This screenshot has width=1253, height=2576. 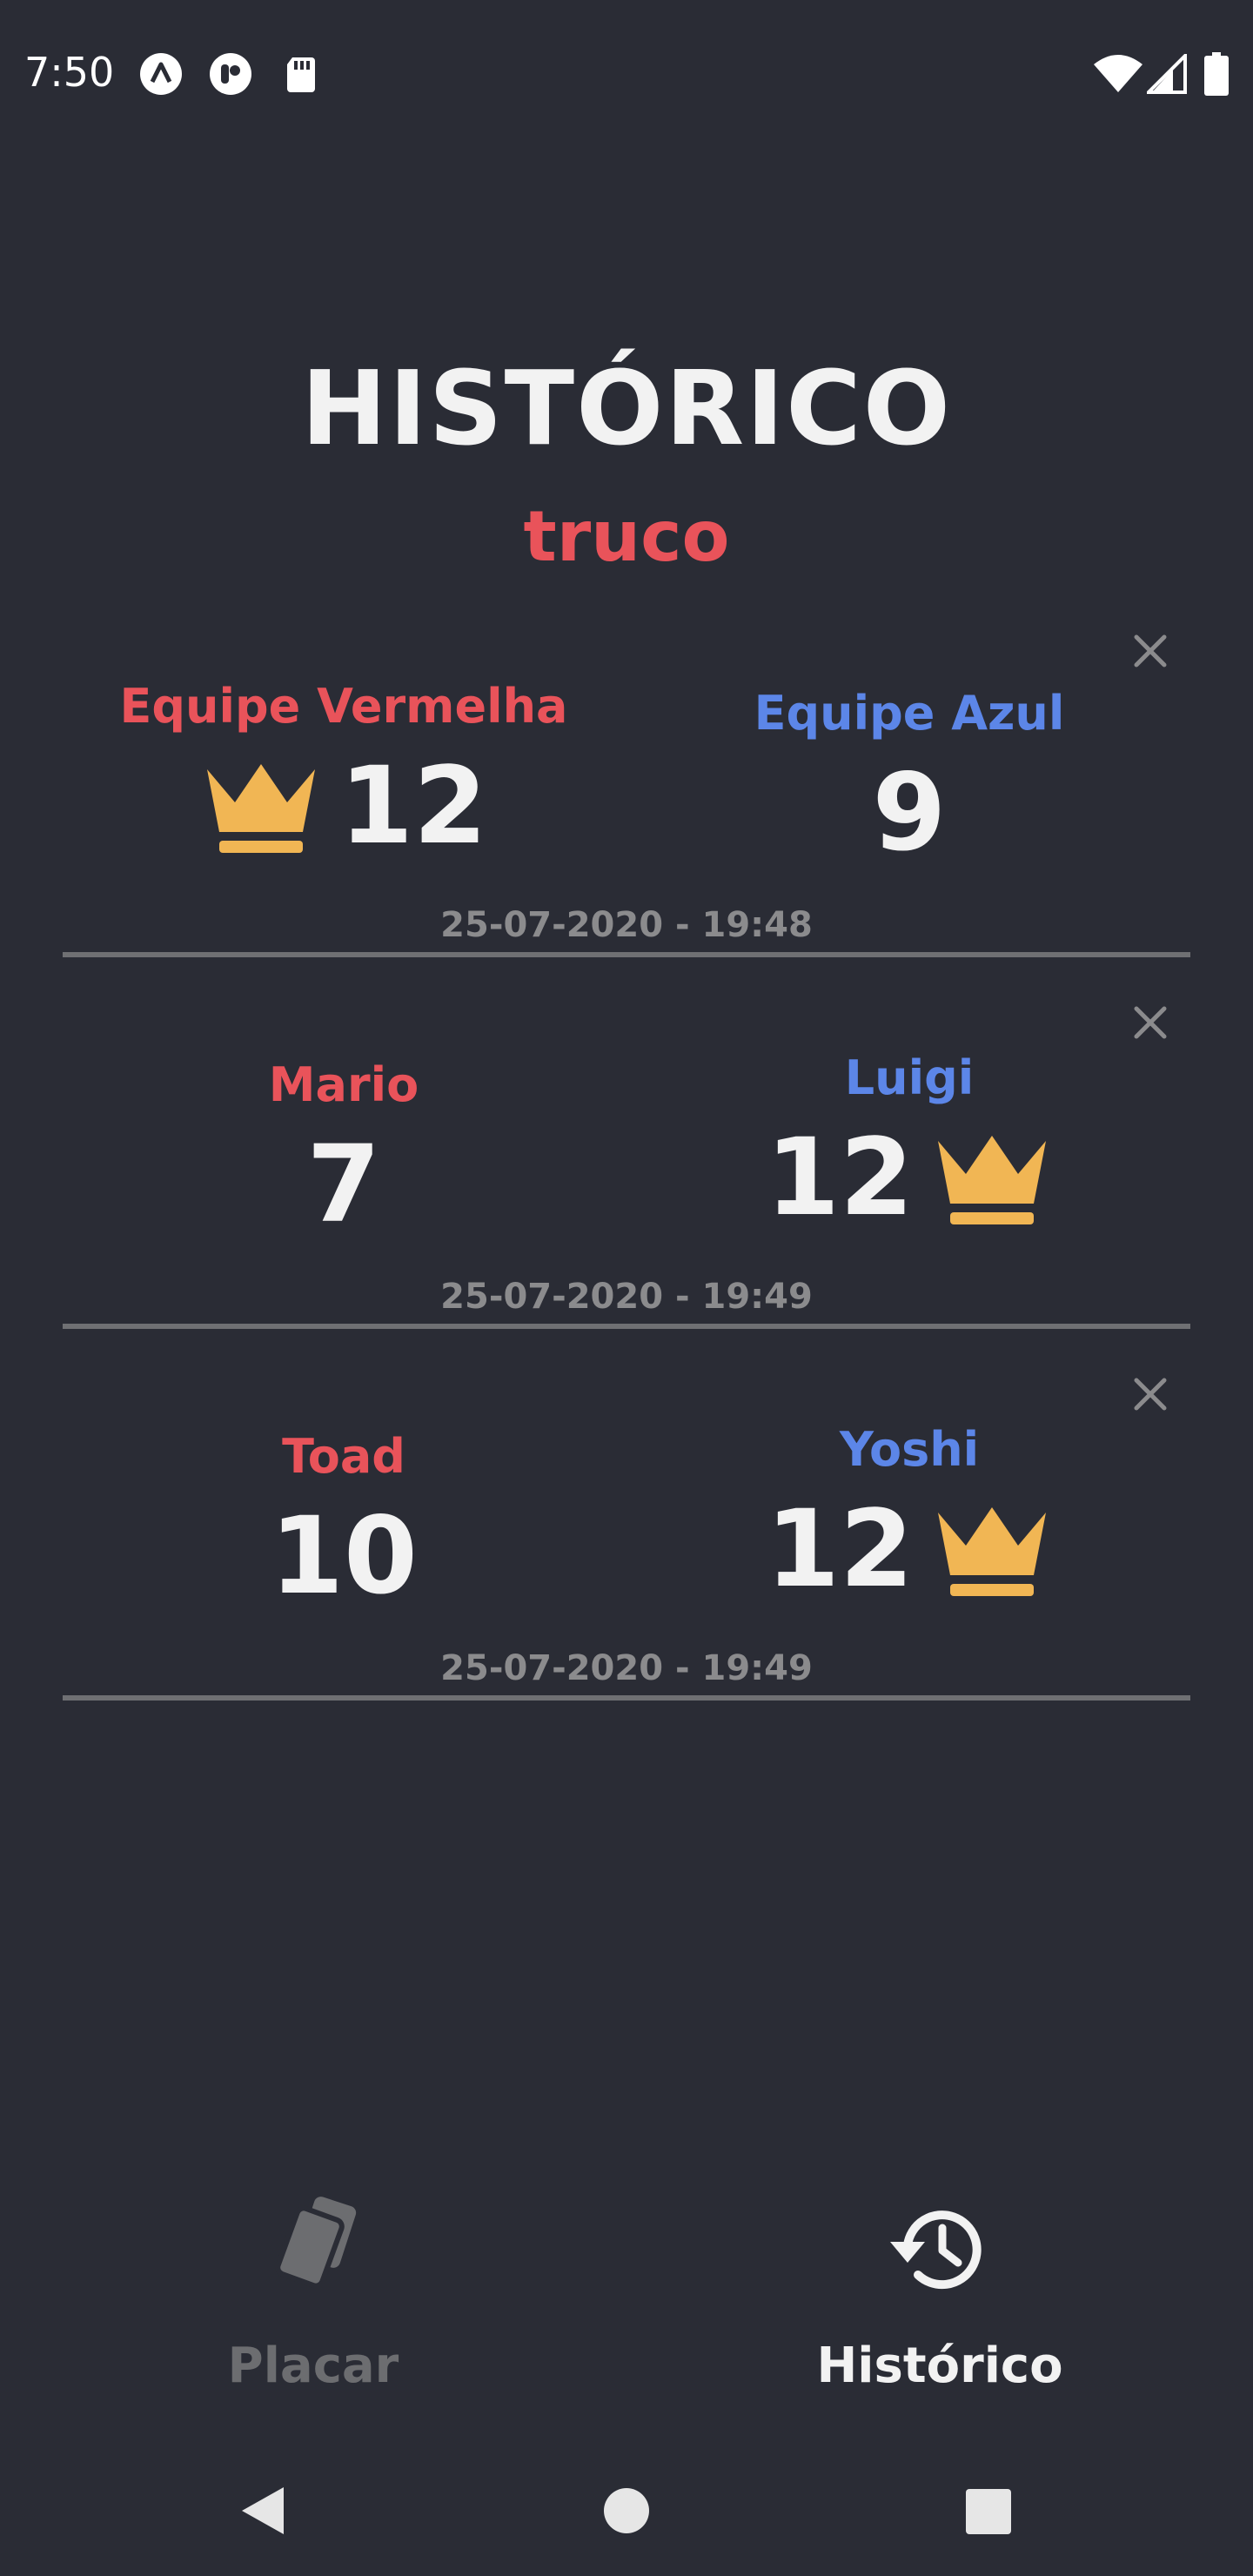 I want to click on history-card: Mario 7 Luigi 12 25-07-2020 - 19:49, so click(x=626, y=1166).